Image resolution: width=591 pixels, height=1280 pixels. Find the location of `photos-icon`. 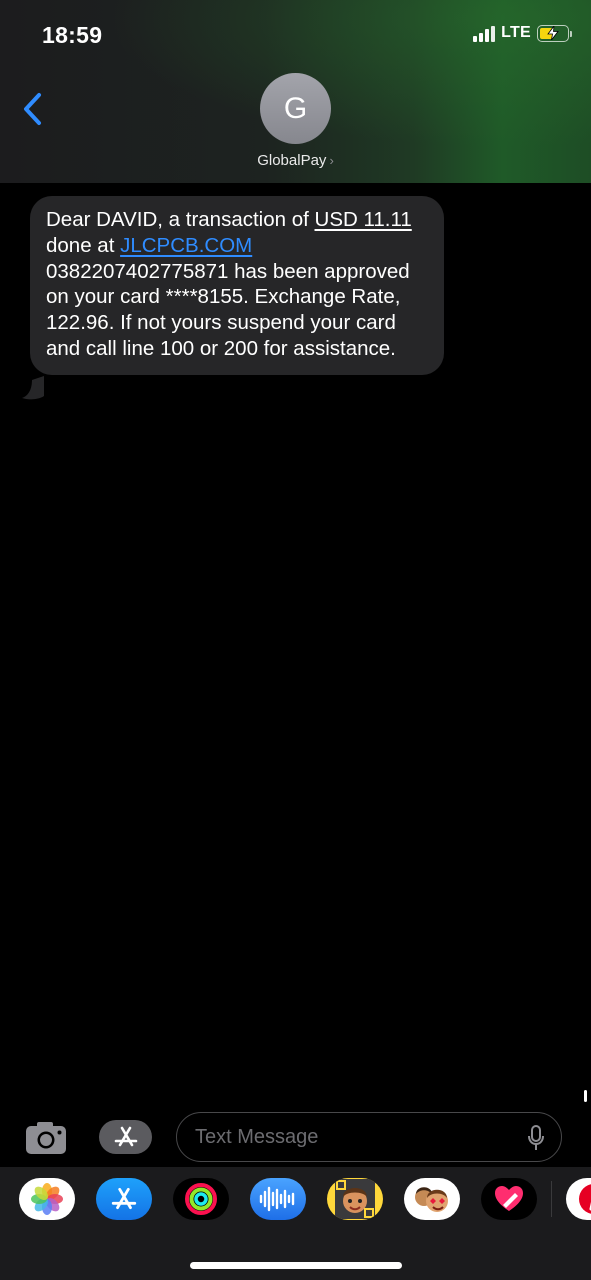

photos-icon is located at coordinates (47, 1199).